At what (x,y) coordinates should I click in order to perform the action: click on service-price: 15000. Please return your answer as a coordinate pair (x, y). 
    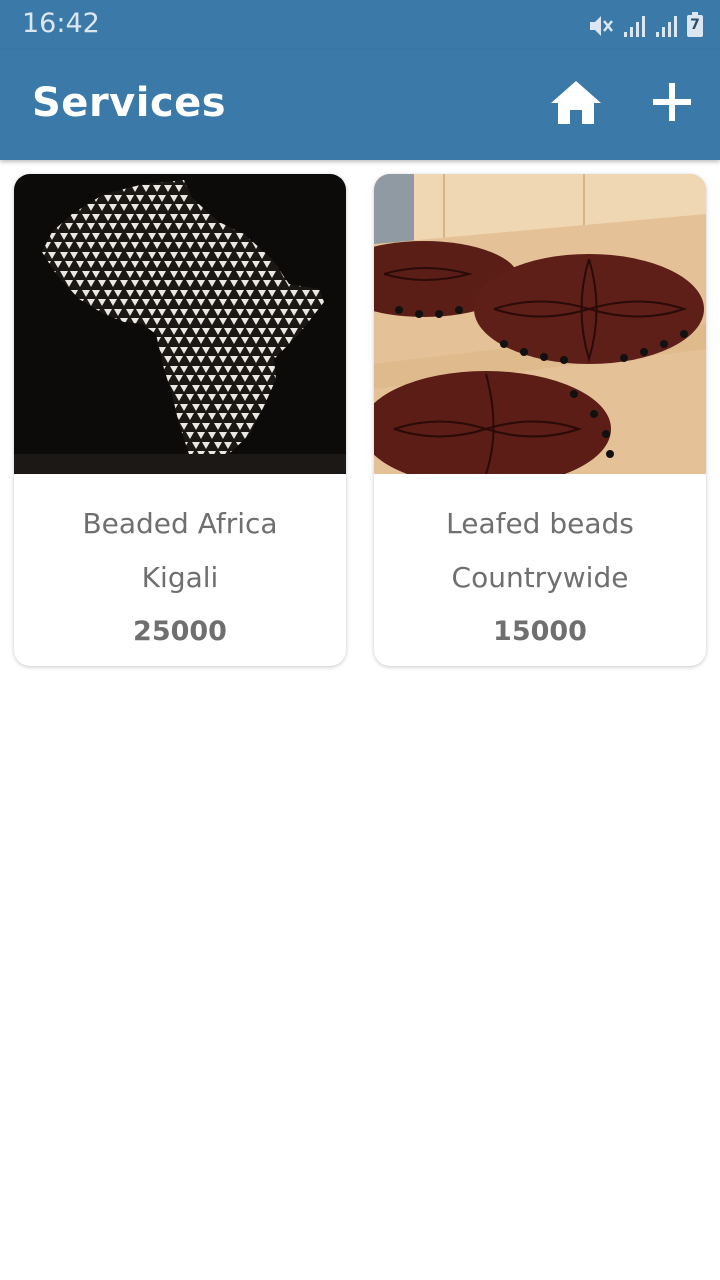
    Looking at the image, I should click on (540, 631).